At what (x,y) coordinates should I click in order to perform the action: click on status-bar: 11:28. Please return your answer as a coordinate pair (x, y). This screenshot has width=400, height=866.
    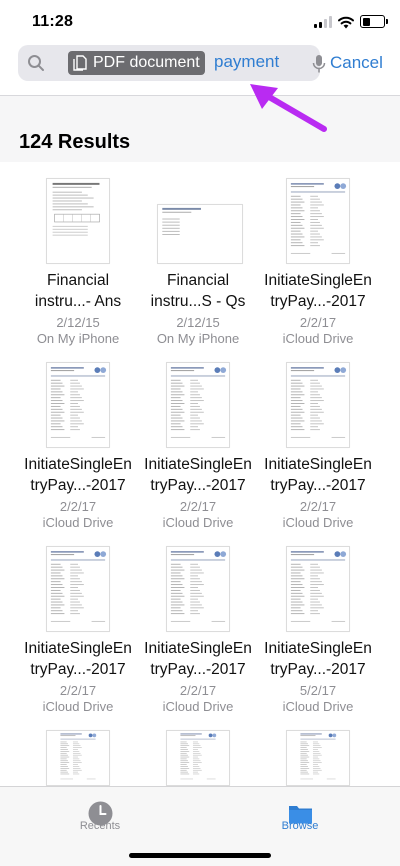
    Looking at the image, I should click on (200, 22).